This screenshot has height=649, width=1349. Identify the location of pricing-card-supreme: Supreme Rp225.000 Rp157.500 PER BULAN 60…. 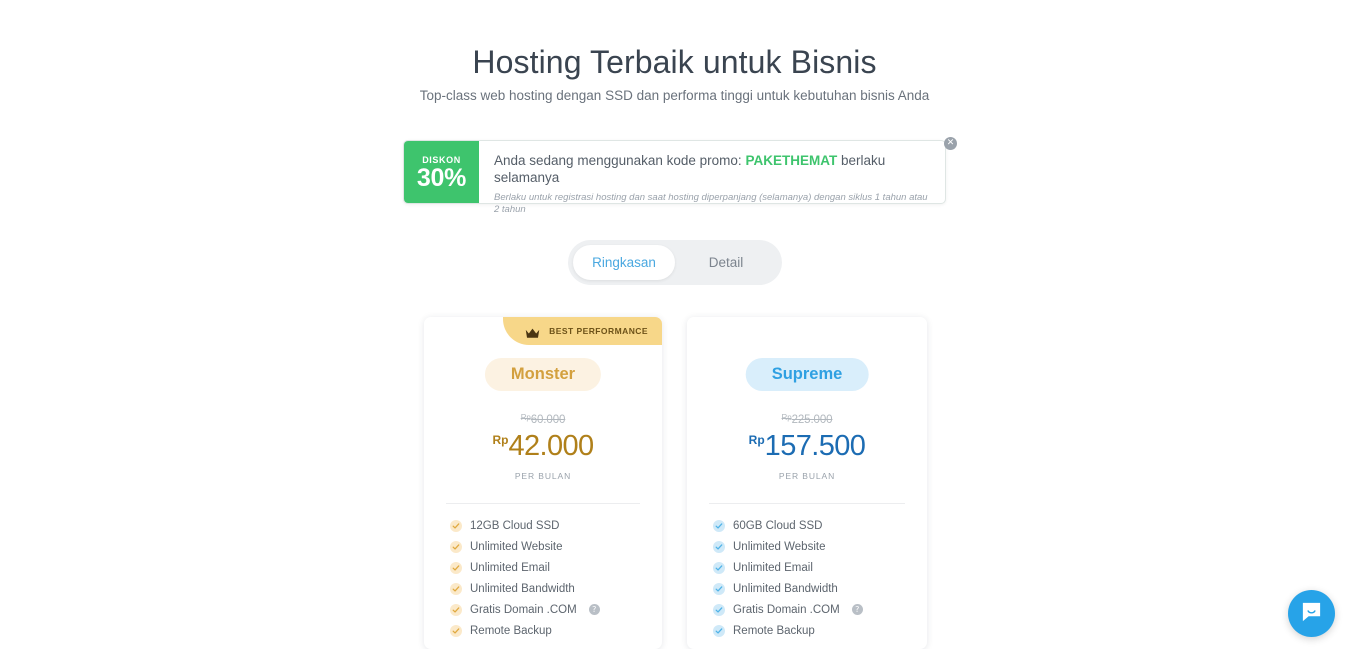
(807, 483).